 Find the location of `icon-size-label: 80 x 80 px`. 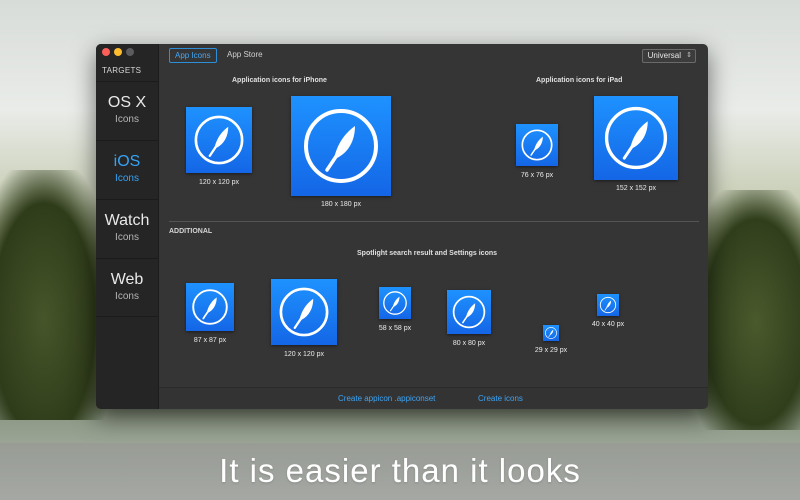

icon-size-label: 80 x 80 px is located at coordinates (469, 343).